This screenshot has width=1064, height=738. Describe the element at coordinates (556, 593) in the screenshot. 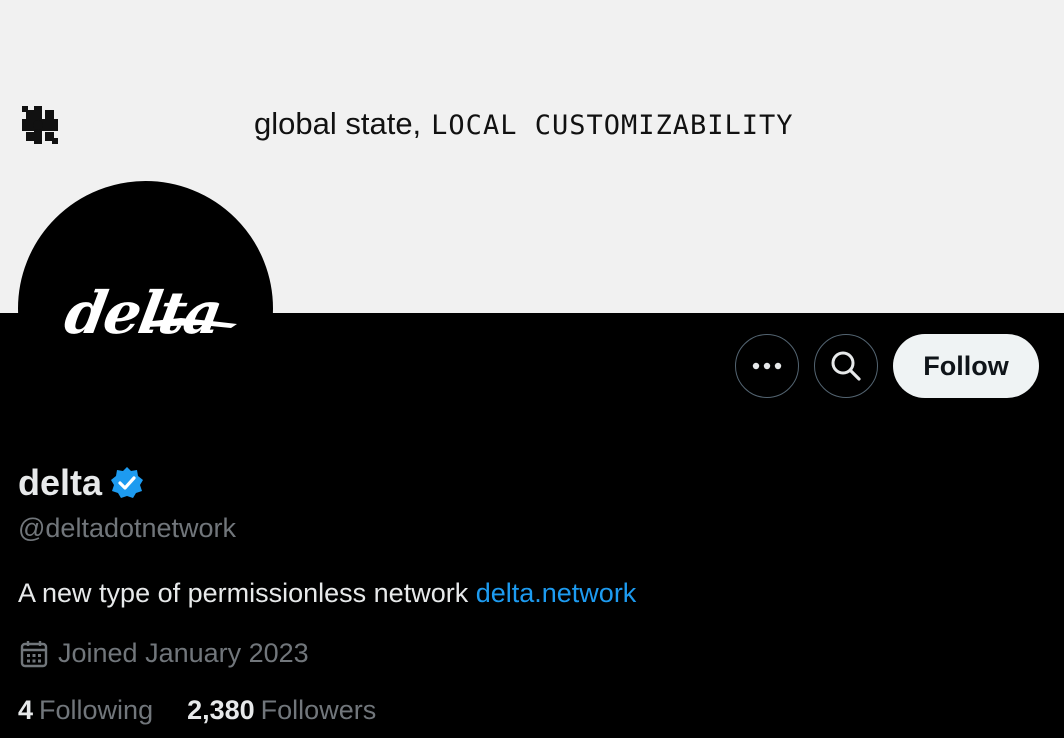

I see `bio-link: delta.network` at that location.